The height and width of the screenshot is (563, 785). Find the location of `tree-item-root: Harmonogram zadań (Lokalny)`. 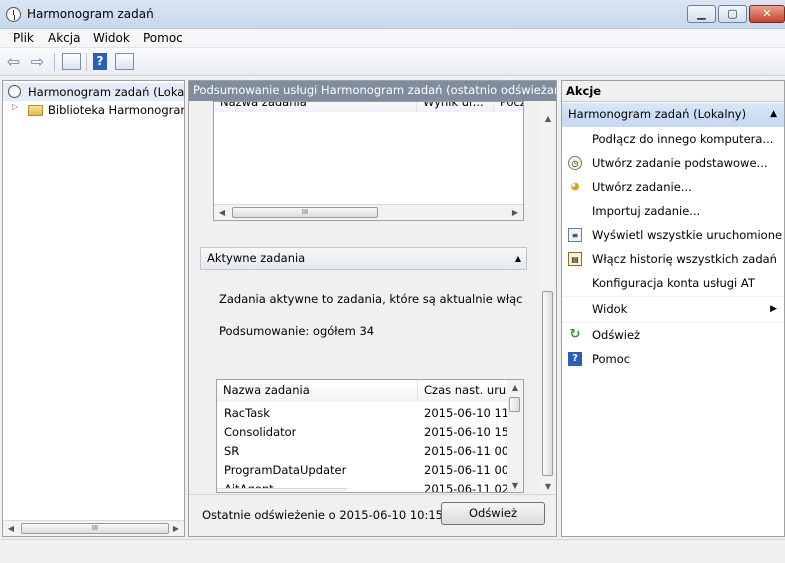

tree-item-root: Harmonogram zadań (Lokalny) is located at coordinates (93, 92).